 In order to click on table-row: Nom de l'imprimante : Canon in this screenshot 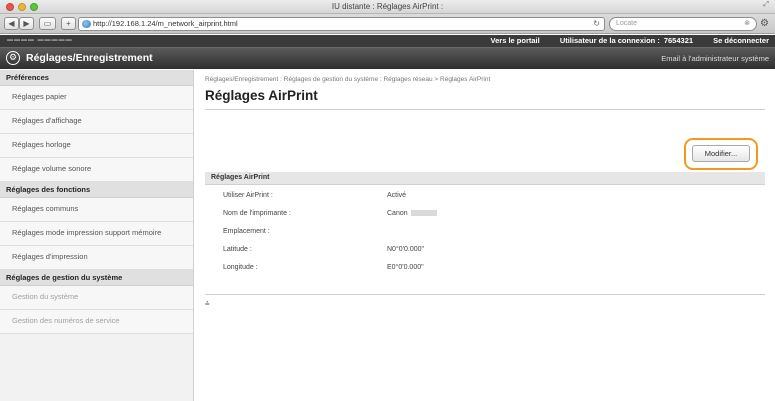, I will do `click(485, 214)`.